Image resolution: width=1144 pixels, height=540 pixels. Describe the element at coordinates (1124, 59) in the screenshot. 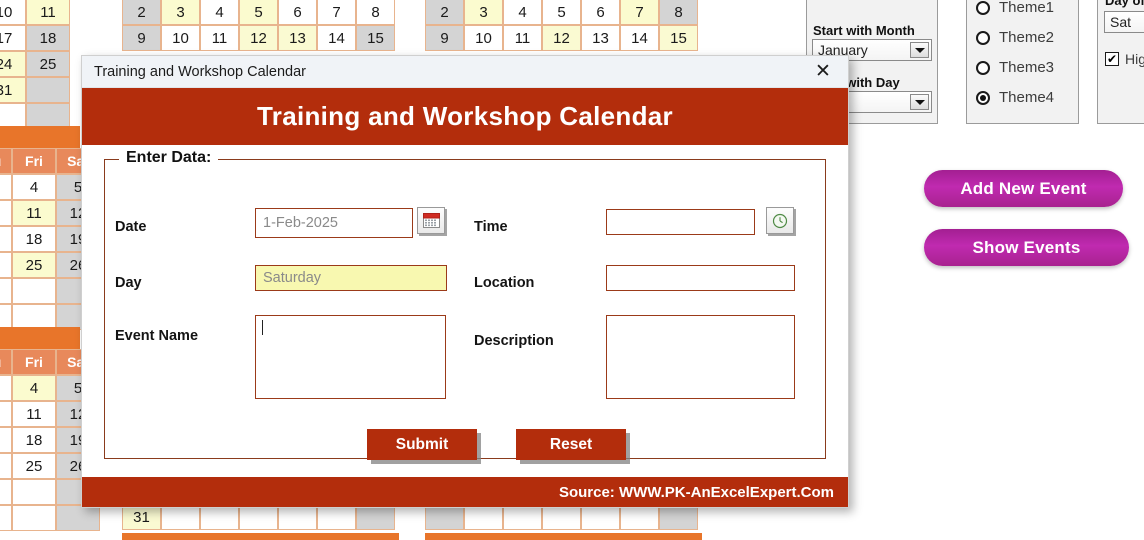

I see `highlight-checkbox-row: ✔ Hig` at that location.